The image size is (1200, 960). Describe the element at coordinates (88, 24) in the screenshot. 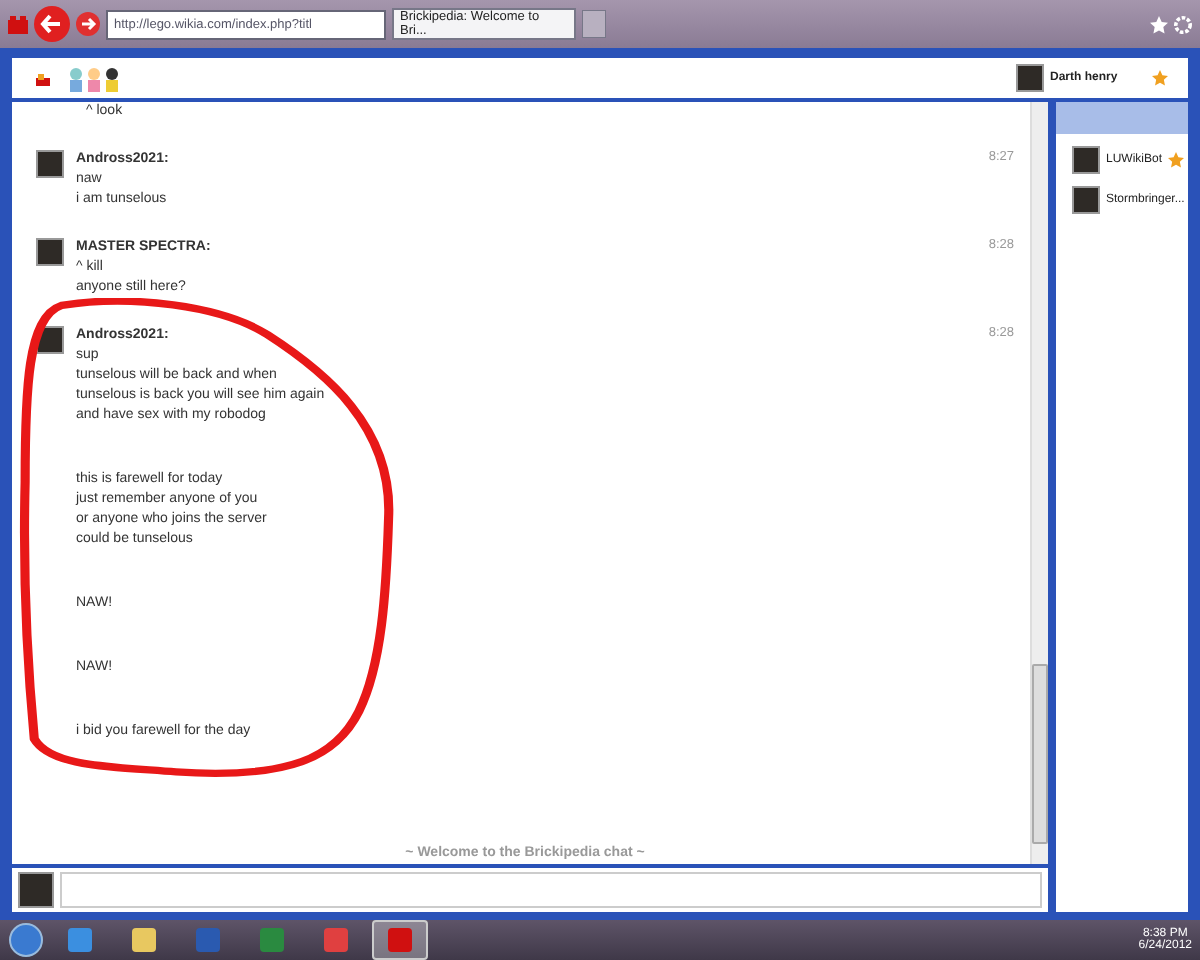

I see `forward-button` at that location.